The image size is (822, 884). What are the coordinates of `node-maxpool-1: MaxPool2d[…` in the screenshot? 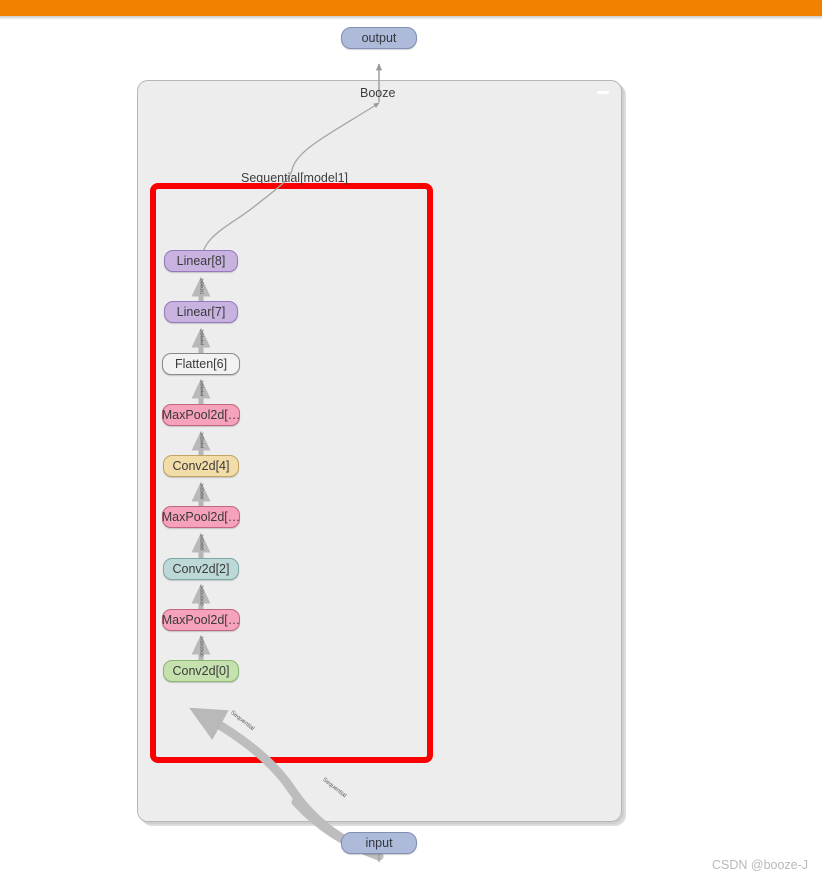 It's located at (201, 620).